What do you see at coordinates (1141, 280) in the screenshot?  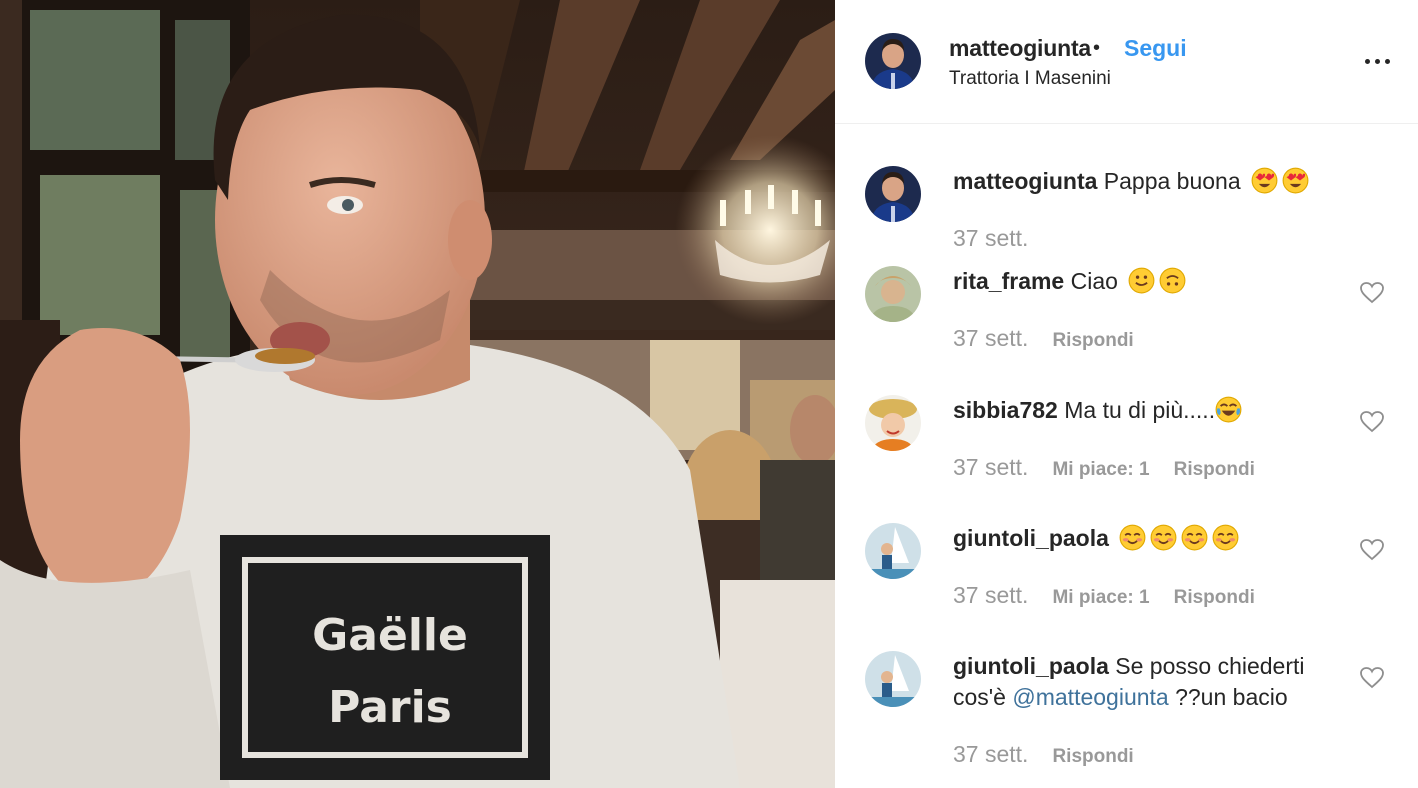 I see `slight-smile-emoji-icon` at bounding box center [1141, 280].